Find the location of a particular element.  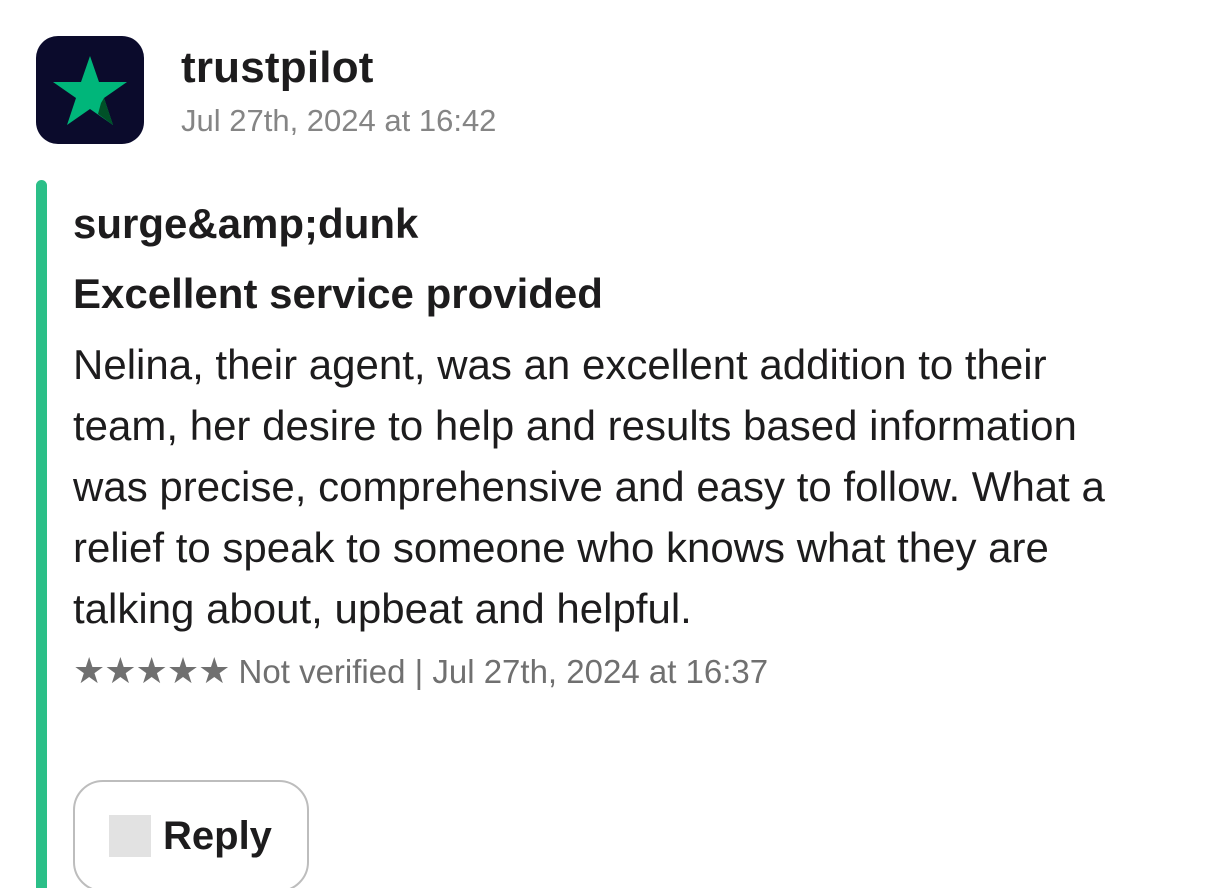

trustpilot-star-icon is located at coordinates (90, 90).